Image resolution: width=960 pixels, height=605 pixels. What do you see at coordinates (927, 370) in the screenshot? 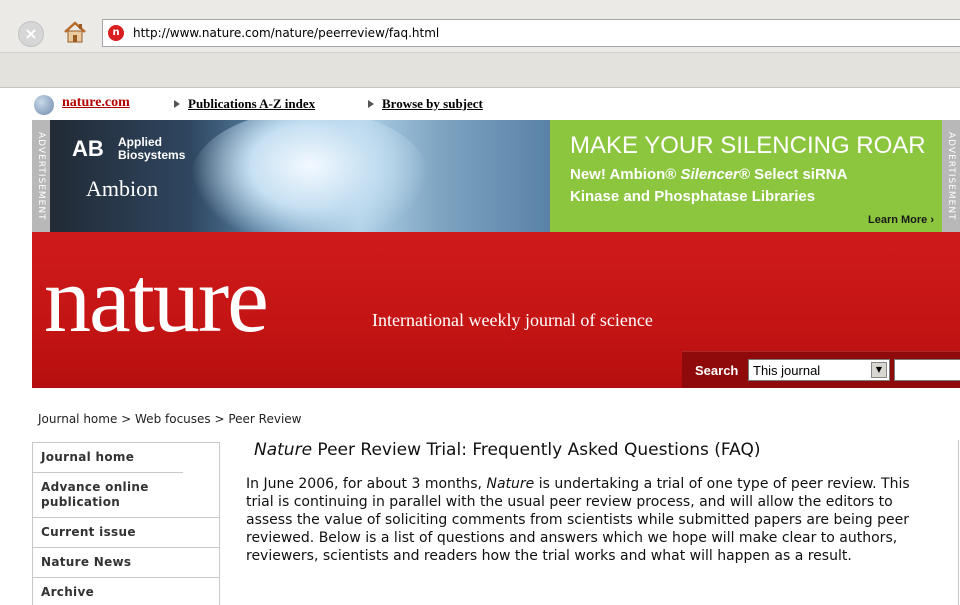
I see `search-input` at bounding box center [927, 370].